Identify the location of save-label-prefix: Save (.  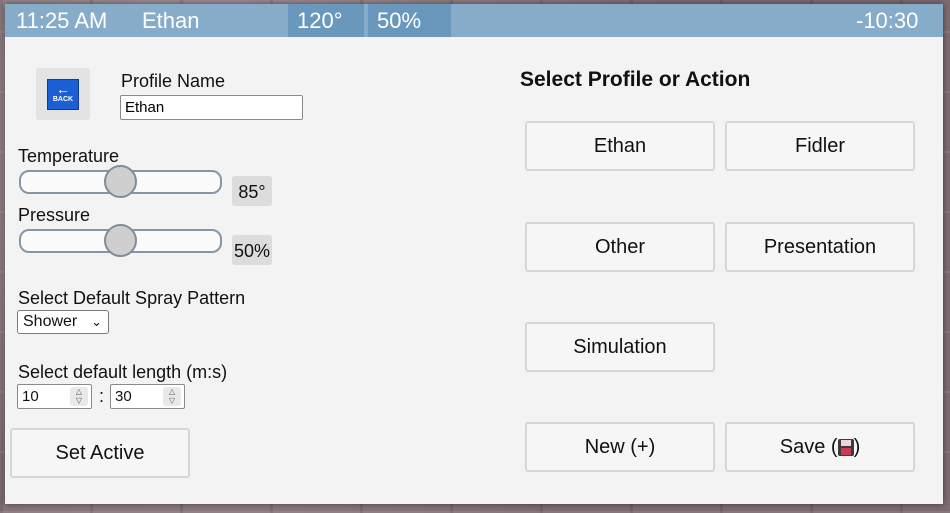
(808, 446).